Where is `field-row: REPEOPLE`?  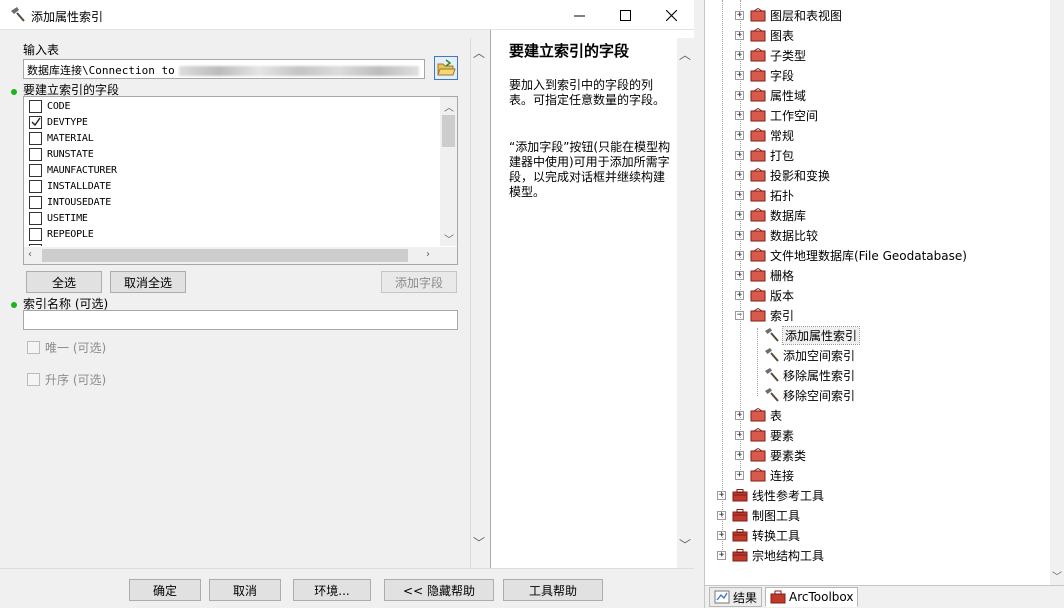 field-row: REPEOPLE is located at coordinates (61, 234).